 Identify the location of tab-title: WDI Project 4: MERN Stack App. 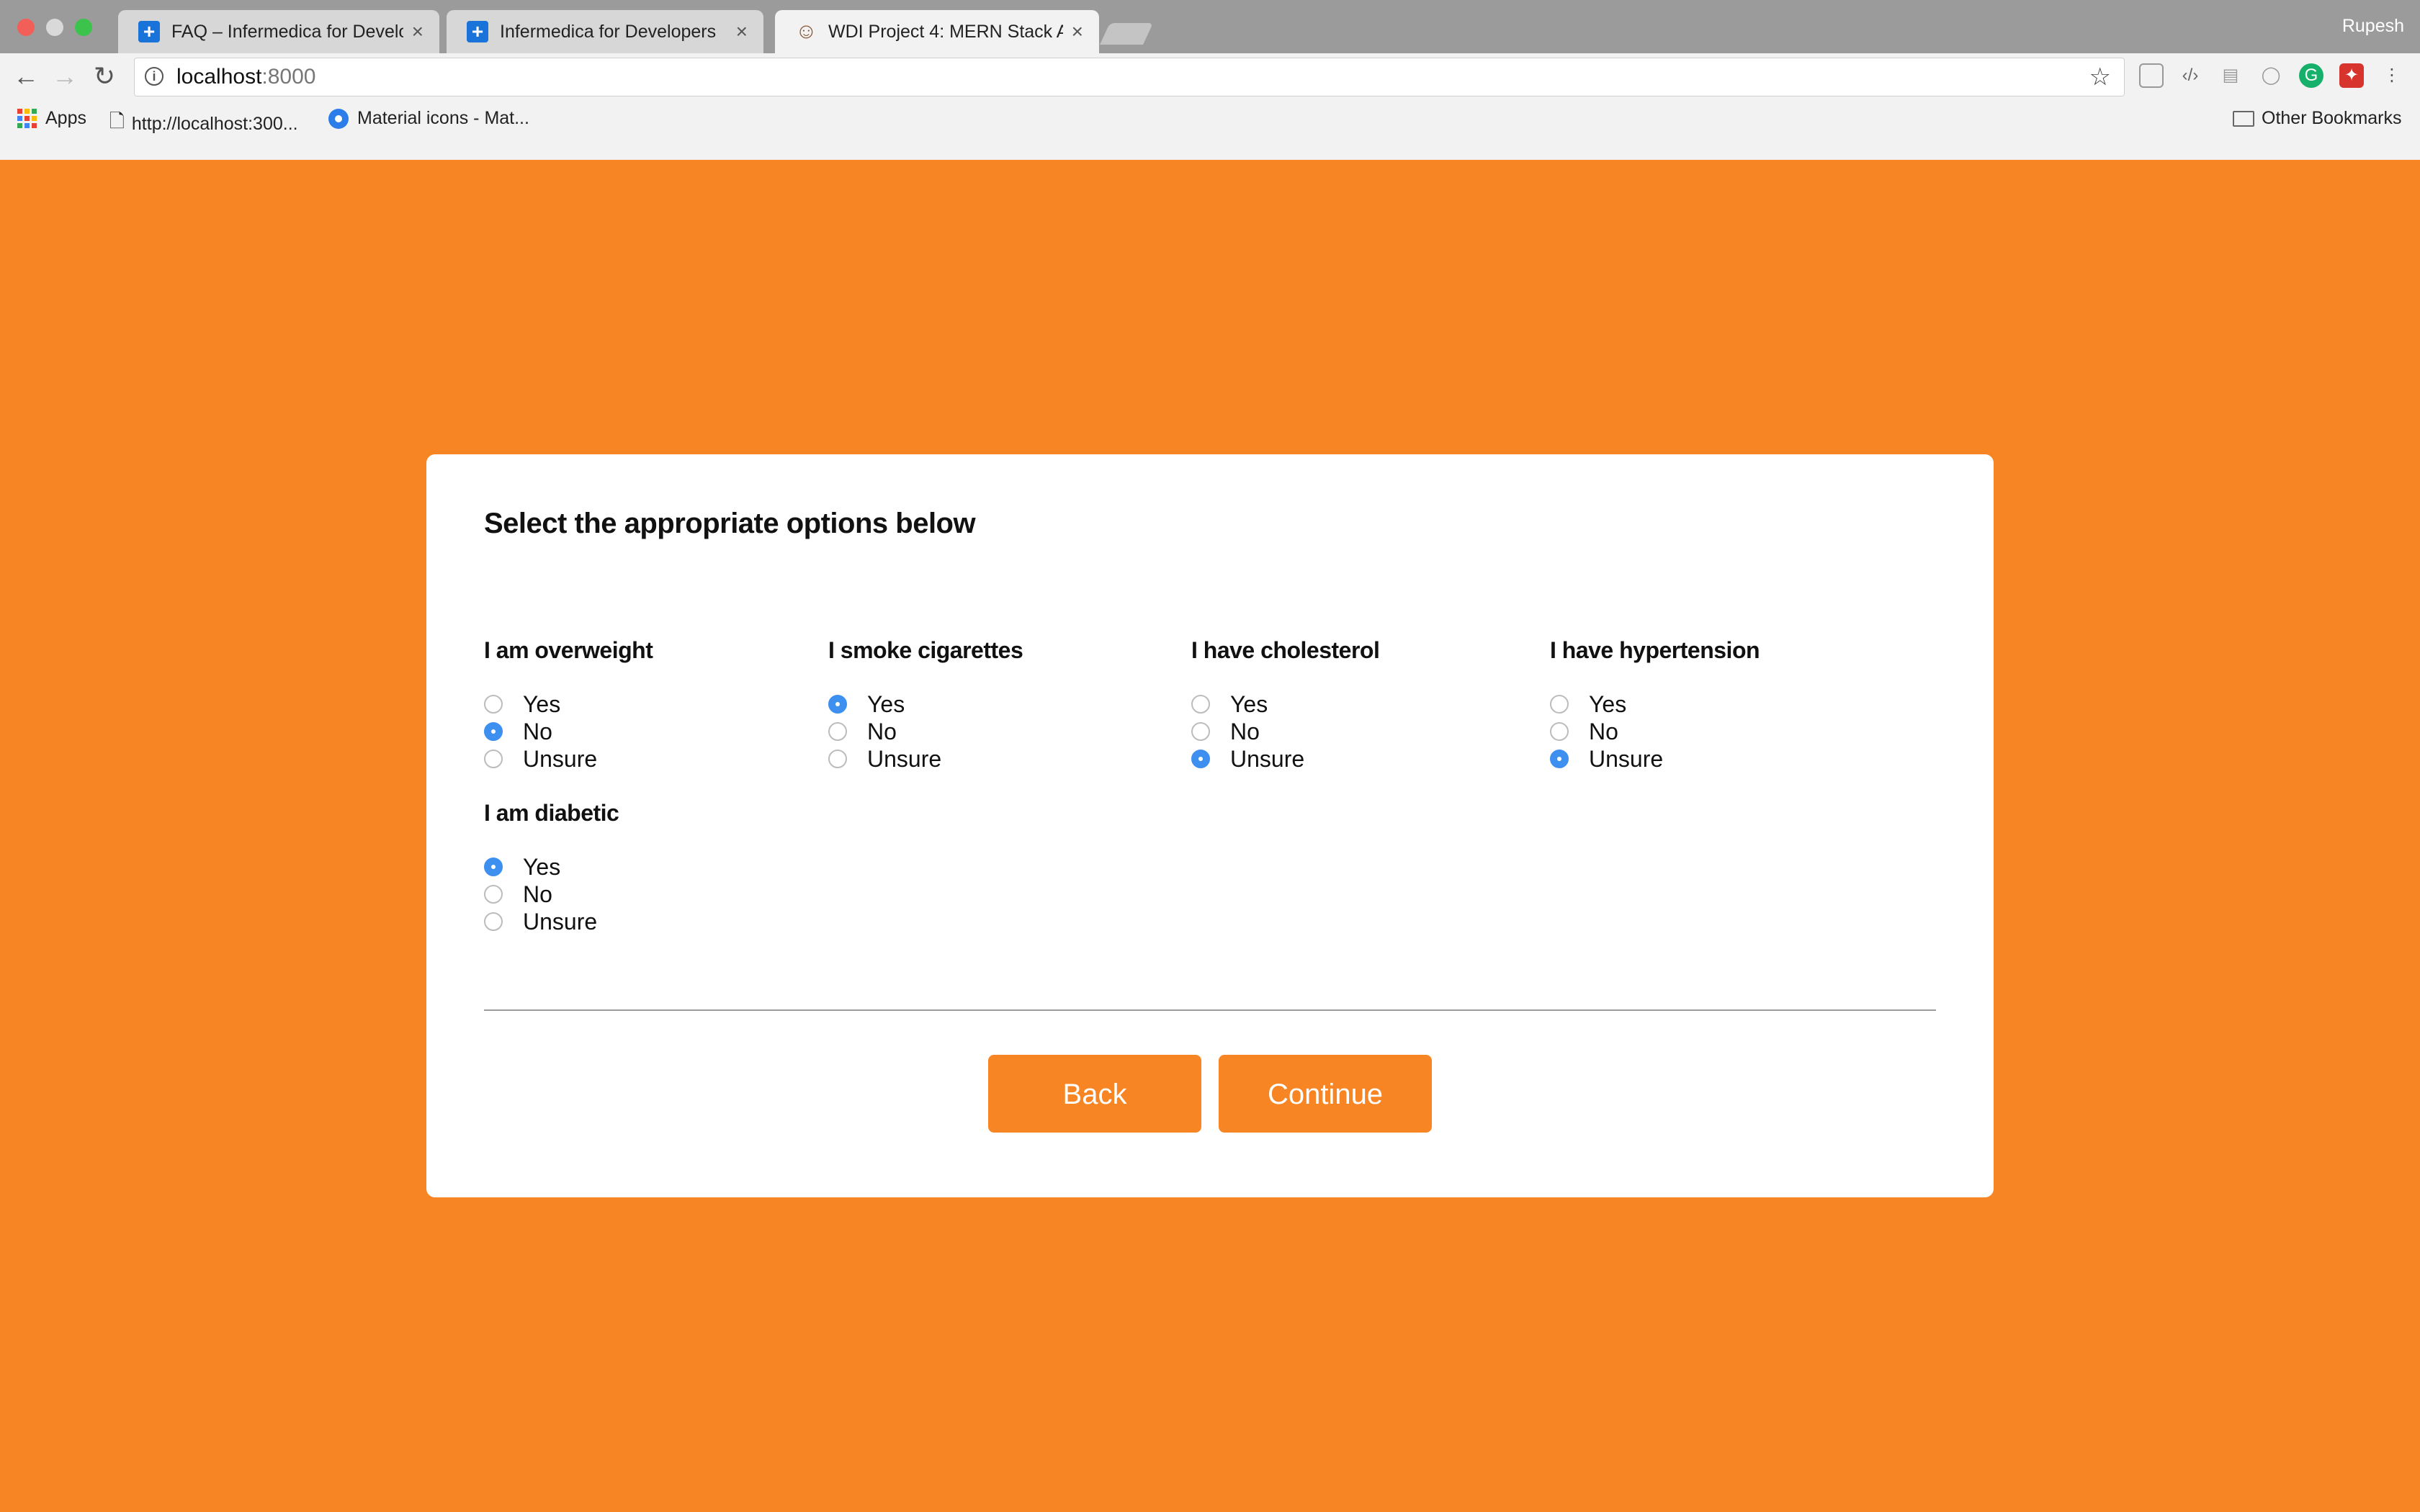
(945, 31).